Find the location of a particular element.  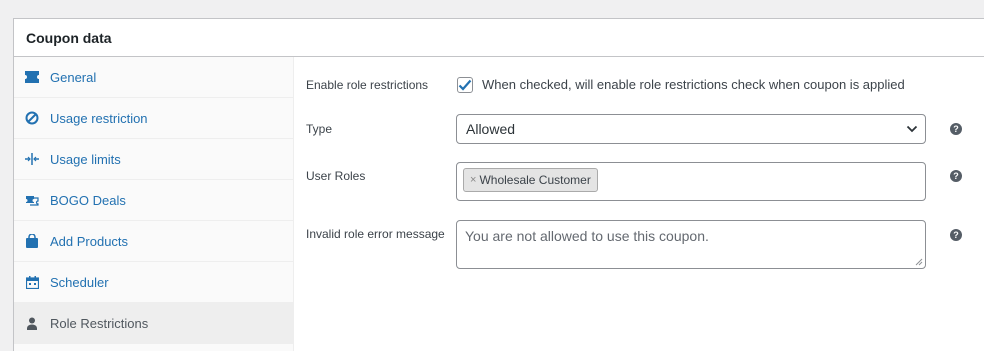

tab-label: General is located at coordinates (73, 77).